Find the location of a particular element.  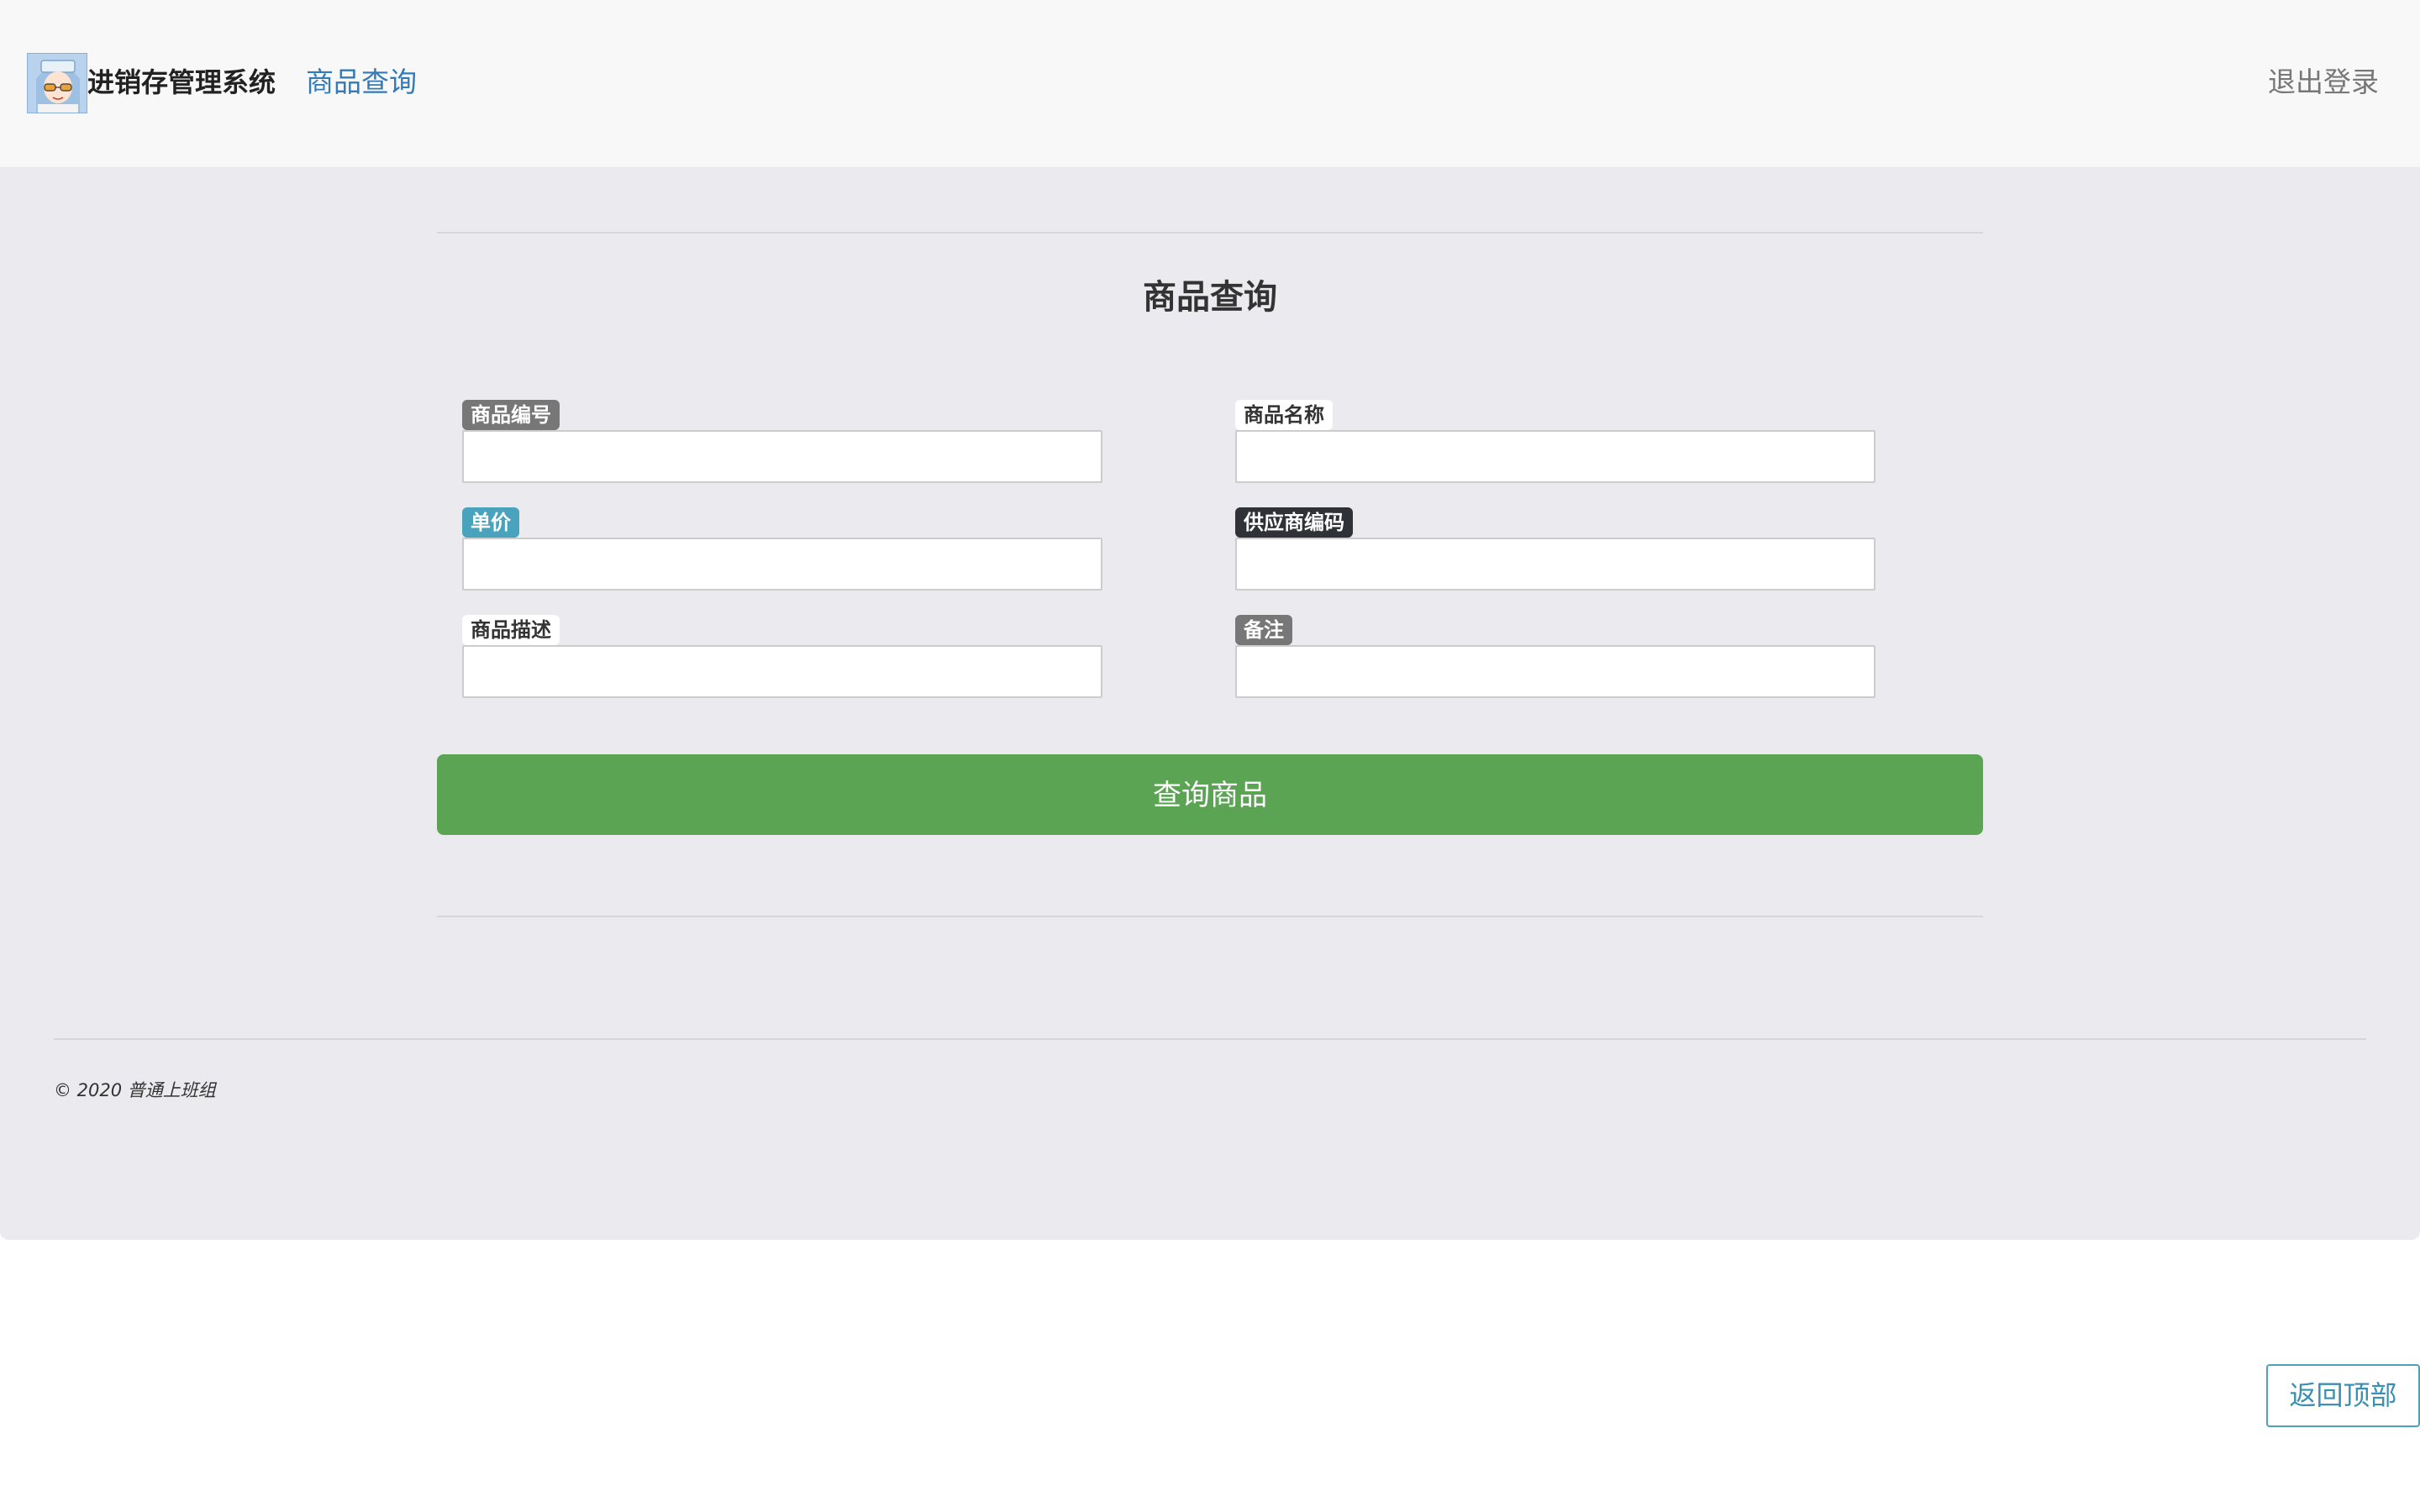

remarks-input is located at coordinates (1556, 671).